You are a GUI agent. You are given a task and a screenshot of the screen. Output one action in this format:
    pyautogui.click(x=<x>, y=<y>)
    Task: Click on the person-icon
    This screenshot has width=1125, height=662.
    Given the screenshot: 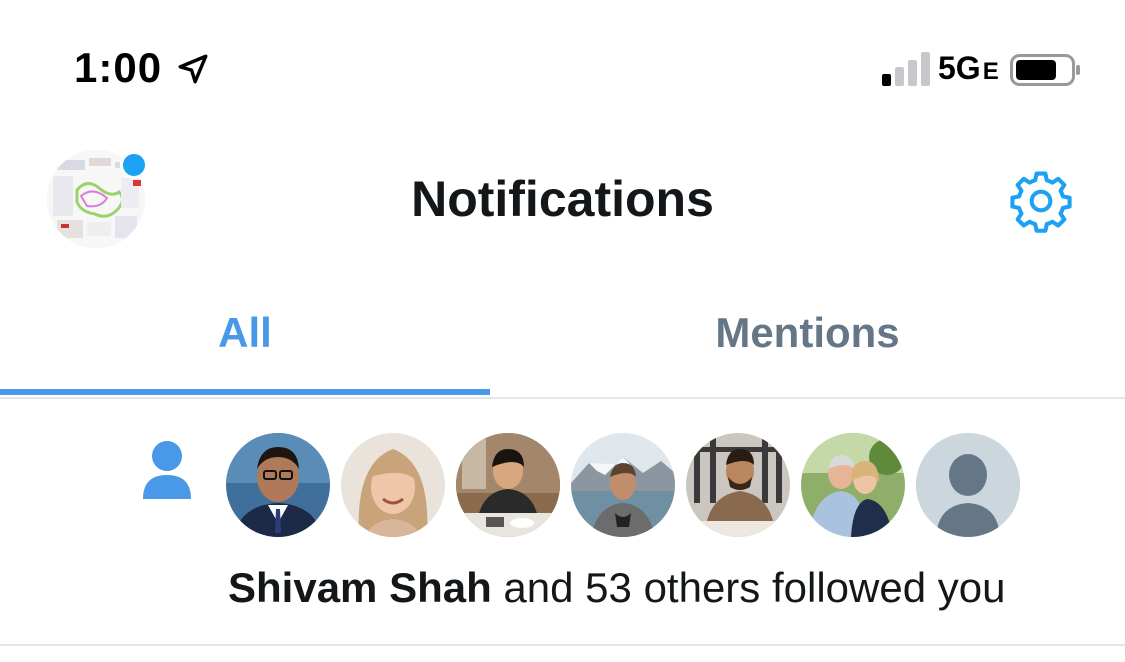 What is the action you would take?
    pyautogui.click(x=167, y=470)
    